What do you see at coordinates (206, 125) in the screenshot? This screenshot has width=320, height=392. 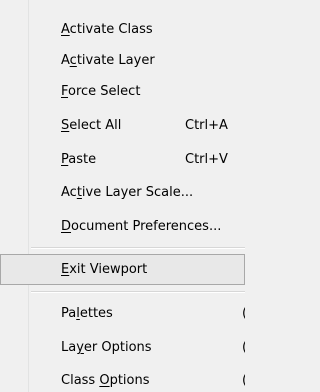 I see `menu-item-shortcut: Ctrl+A` at bounding box center [206, 125].